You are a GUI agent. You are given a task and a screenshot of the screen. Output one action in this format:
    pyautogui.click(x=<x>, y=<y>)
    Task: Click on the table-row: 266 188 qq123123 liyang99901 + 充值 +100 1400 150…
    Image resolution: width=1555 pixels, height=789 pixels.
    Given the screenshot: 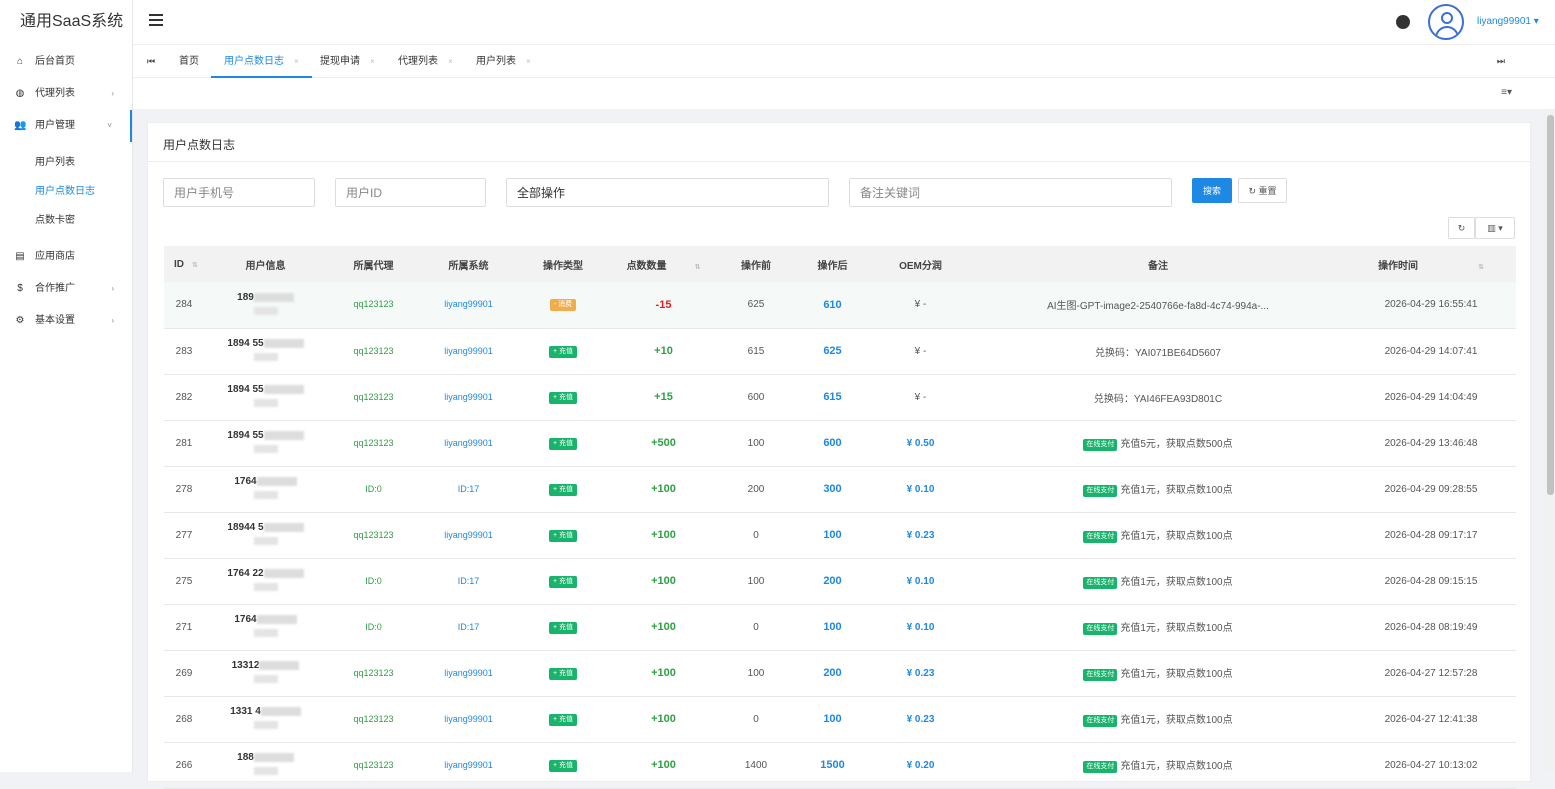 What is the action you would take?
    pyautogui.click(x=840, y=765)
    